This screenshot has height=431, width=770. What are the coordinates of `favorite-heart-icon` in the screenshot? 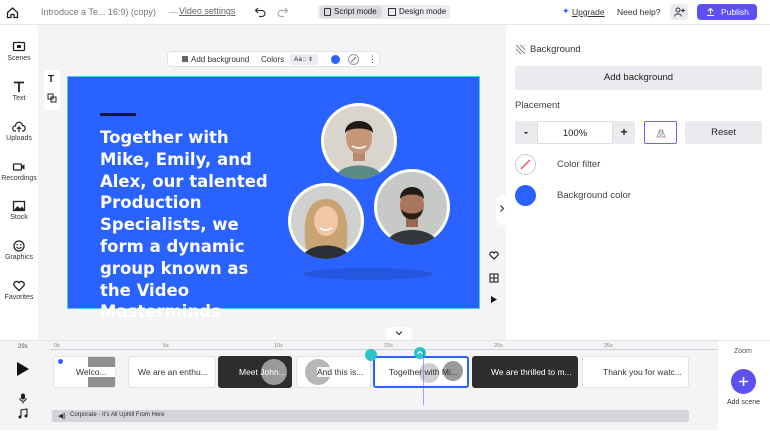 It's located at (494, 255).